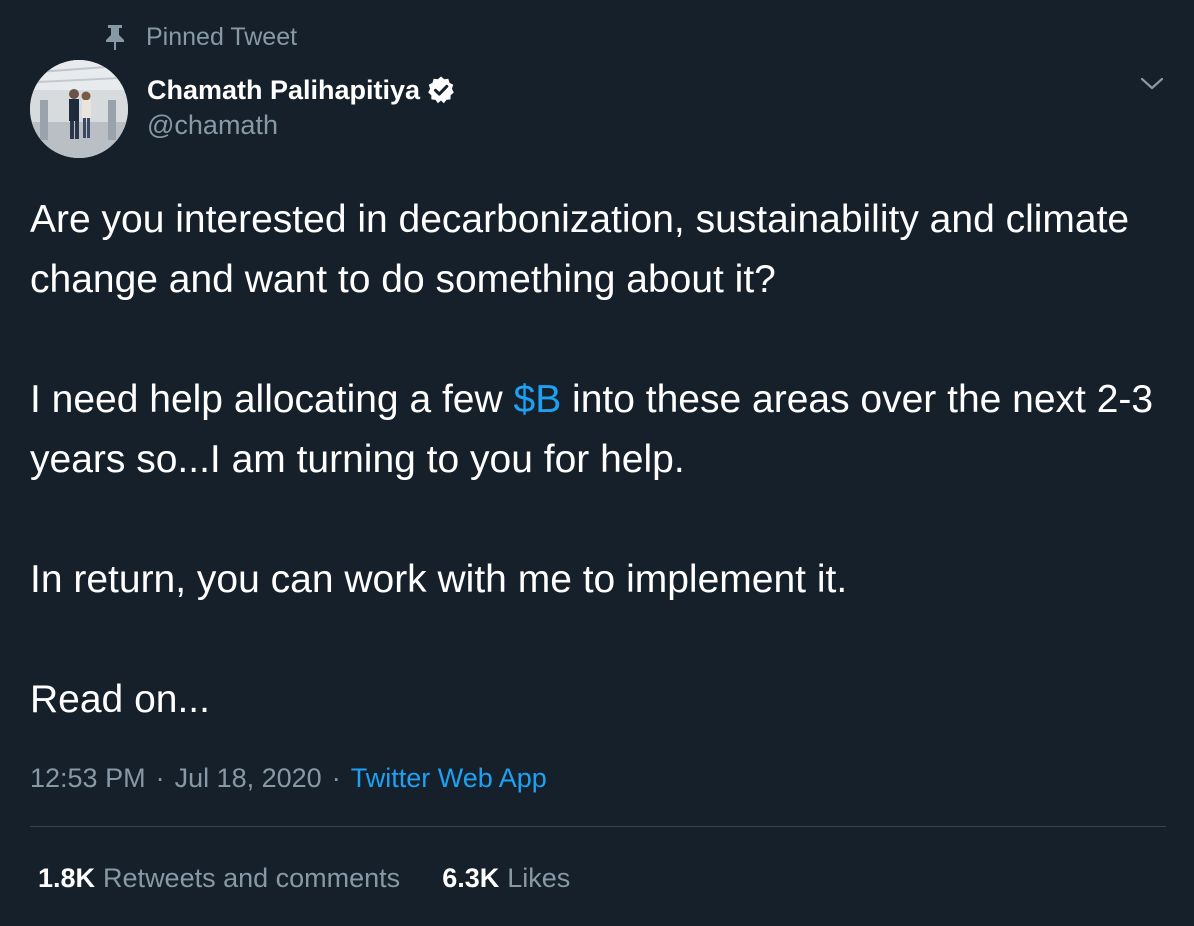  I want to click on divider, so click(598, 826).